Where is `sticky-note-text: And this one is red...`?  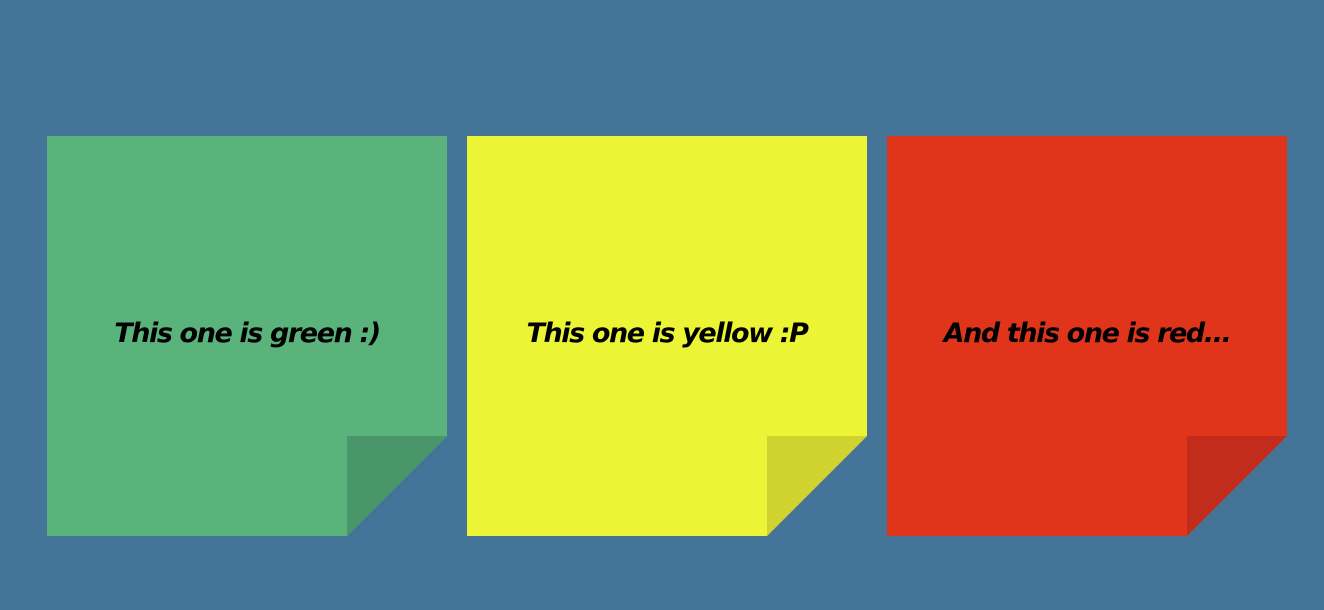
sticky-note-text: And this one is red... is located at coordinates (1087, 333).